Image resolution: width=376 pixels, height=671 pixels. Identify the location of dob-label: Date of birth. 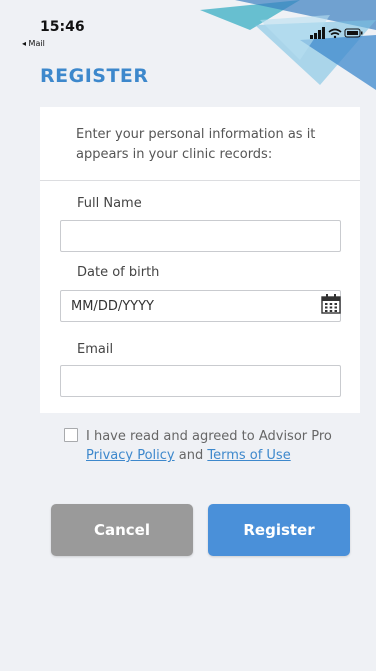
(118, 272).